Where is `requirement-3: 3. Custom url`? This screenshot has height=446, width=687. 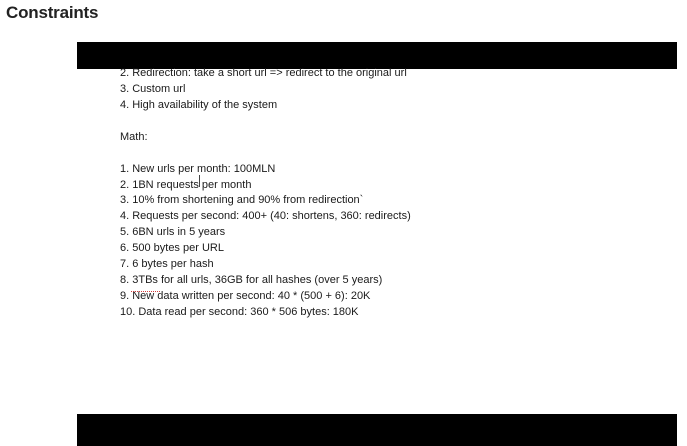
requirement-3: 3. Custom url is located at coordinates (153, 89).